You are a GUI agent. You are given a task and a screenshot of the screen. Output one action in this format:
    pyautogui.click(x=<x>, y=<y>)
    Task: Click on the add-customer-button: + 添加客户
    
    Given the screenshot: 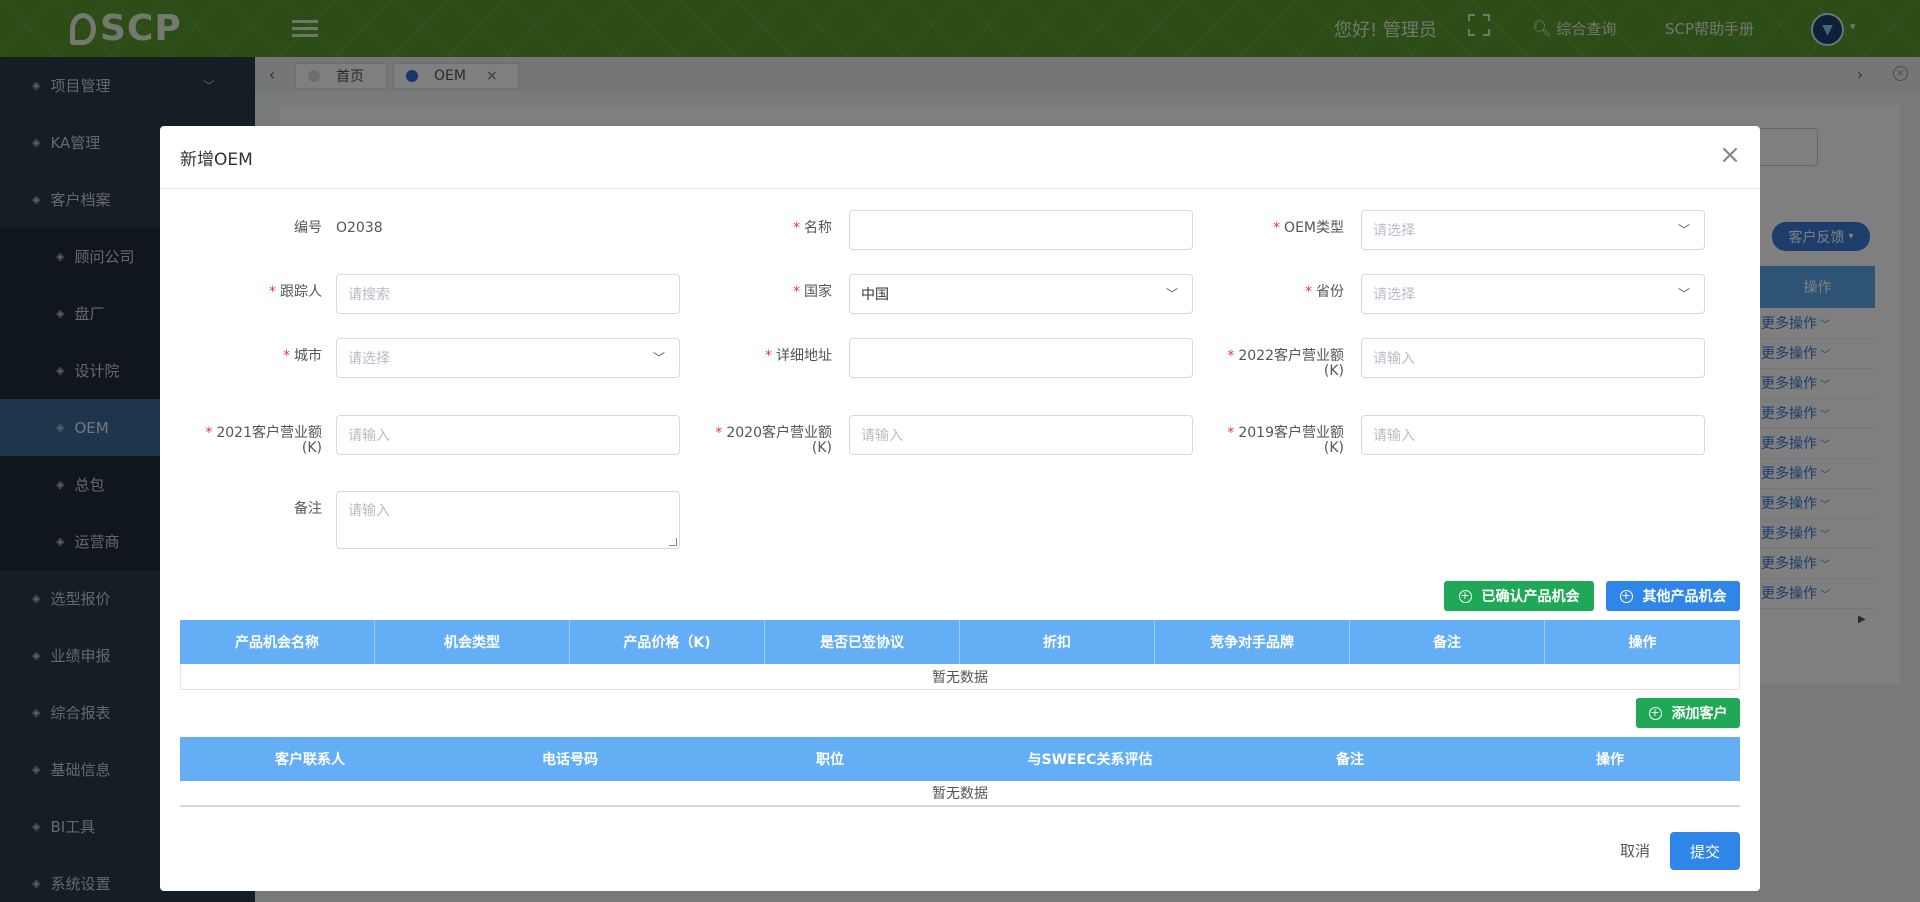 What is the action you would take?
    pyautogui.click(x=1688, y=713)
    